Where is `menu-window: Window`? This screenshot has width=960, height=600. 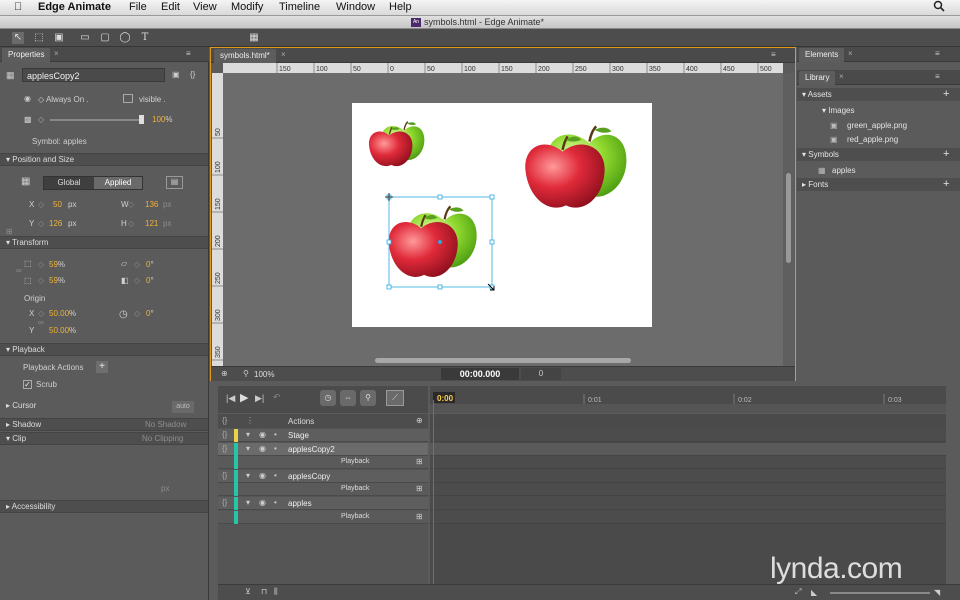
menu-window: Window is located at coordinates (355, 7).